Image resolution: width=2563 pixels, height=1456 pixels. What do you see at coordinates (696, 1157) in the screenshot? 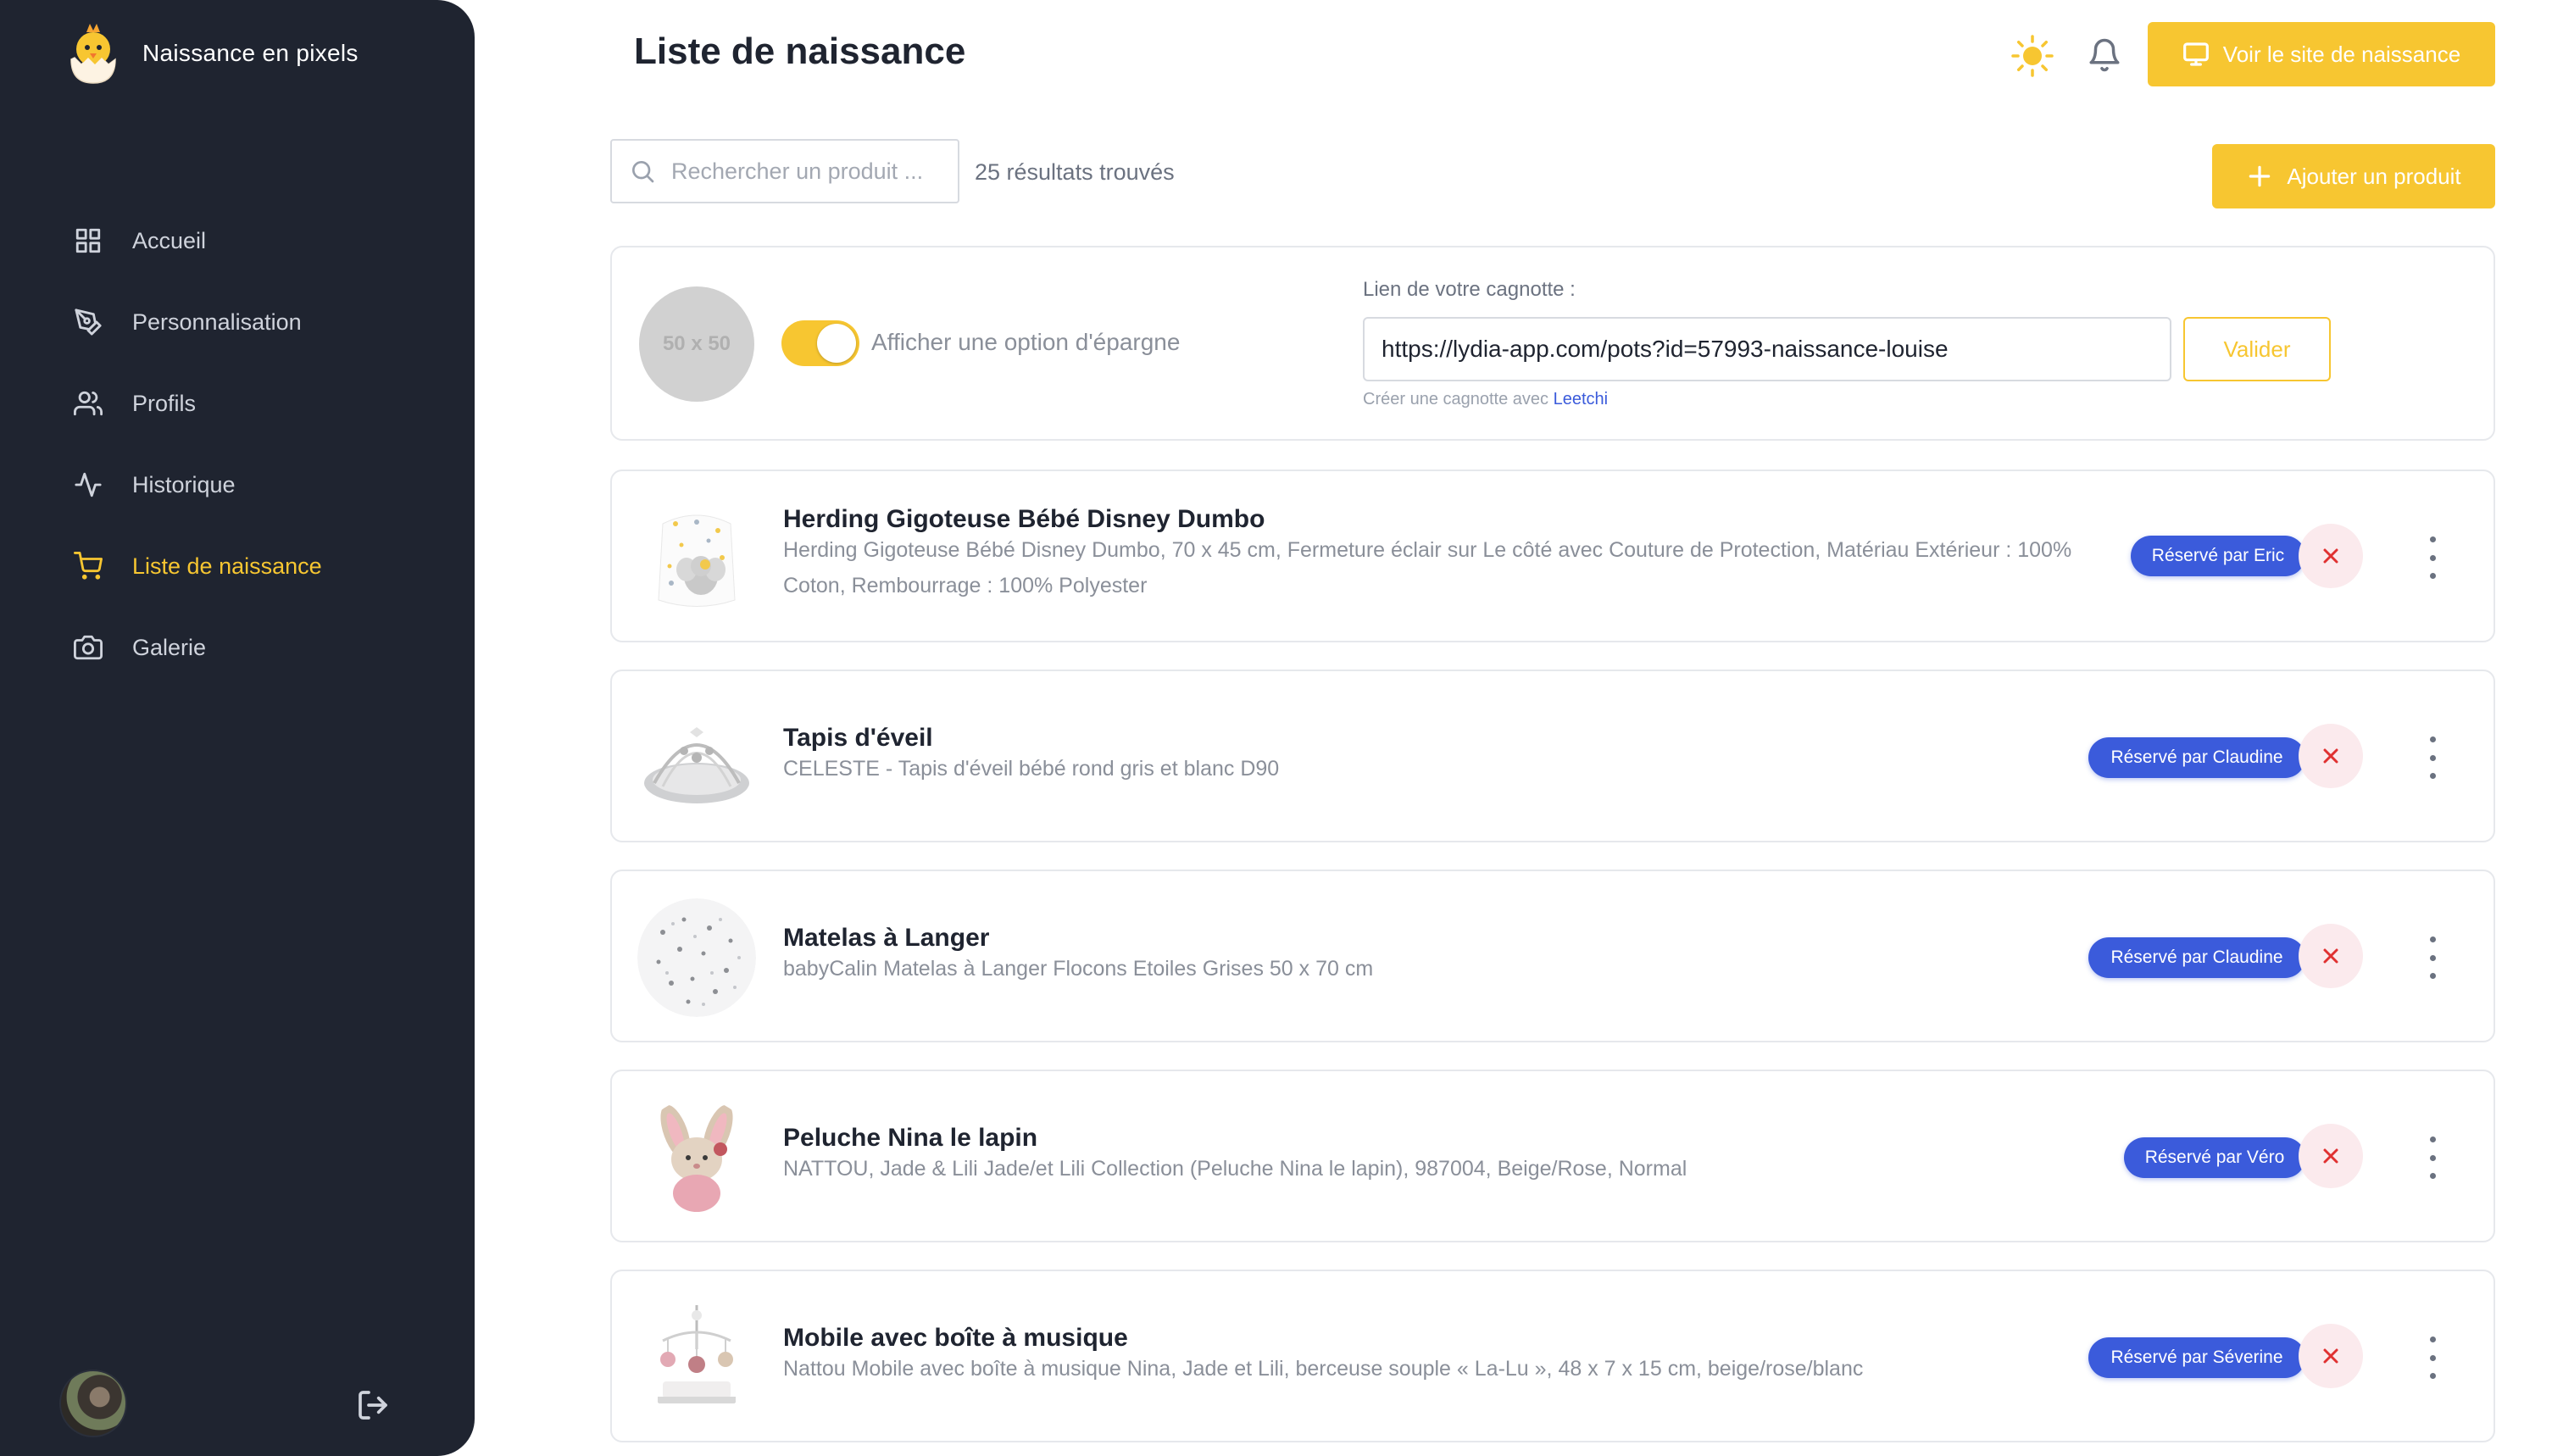
I see `product-image-bunny` at bounding box center [696, 1157].